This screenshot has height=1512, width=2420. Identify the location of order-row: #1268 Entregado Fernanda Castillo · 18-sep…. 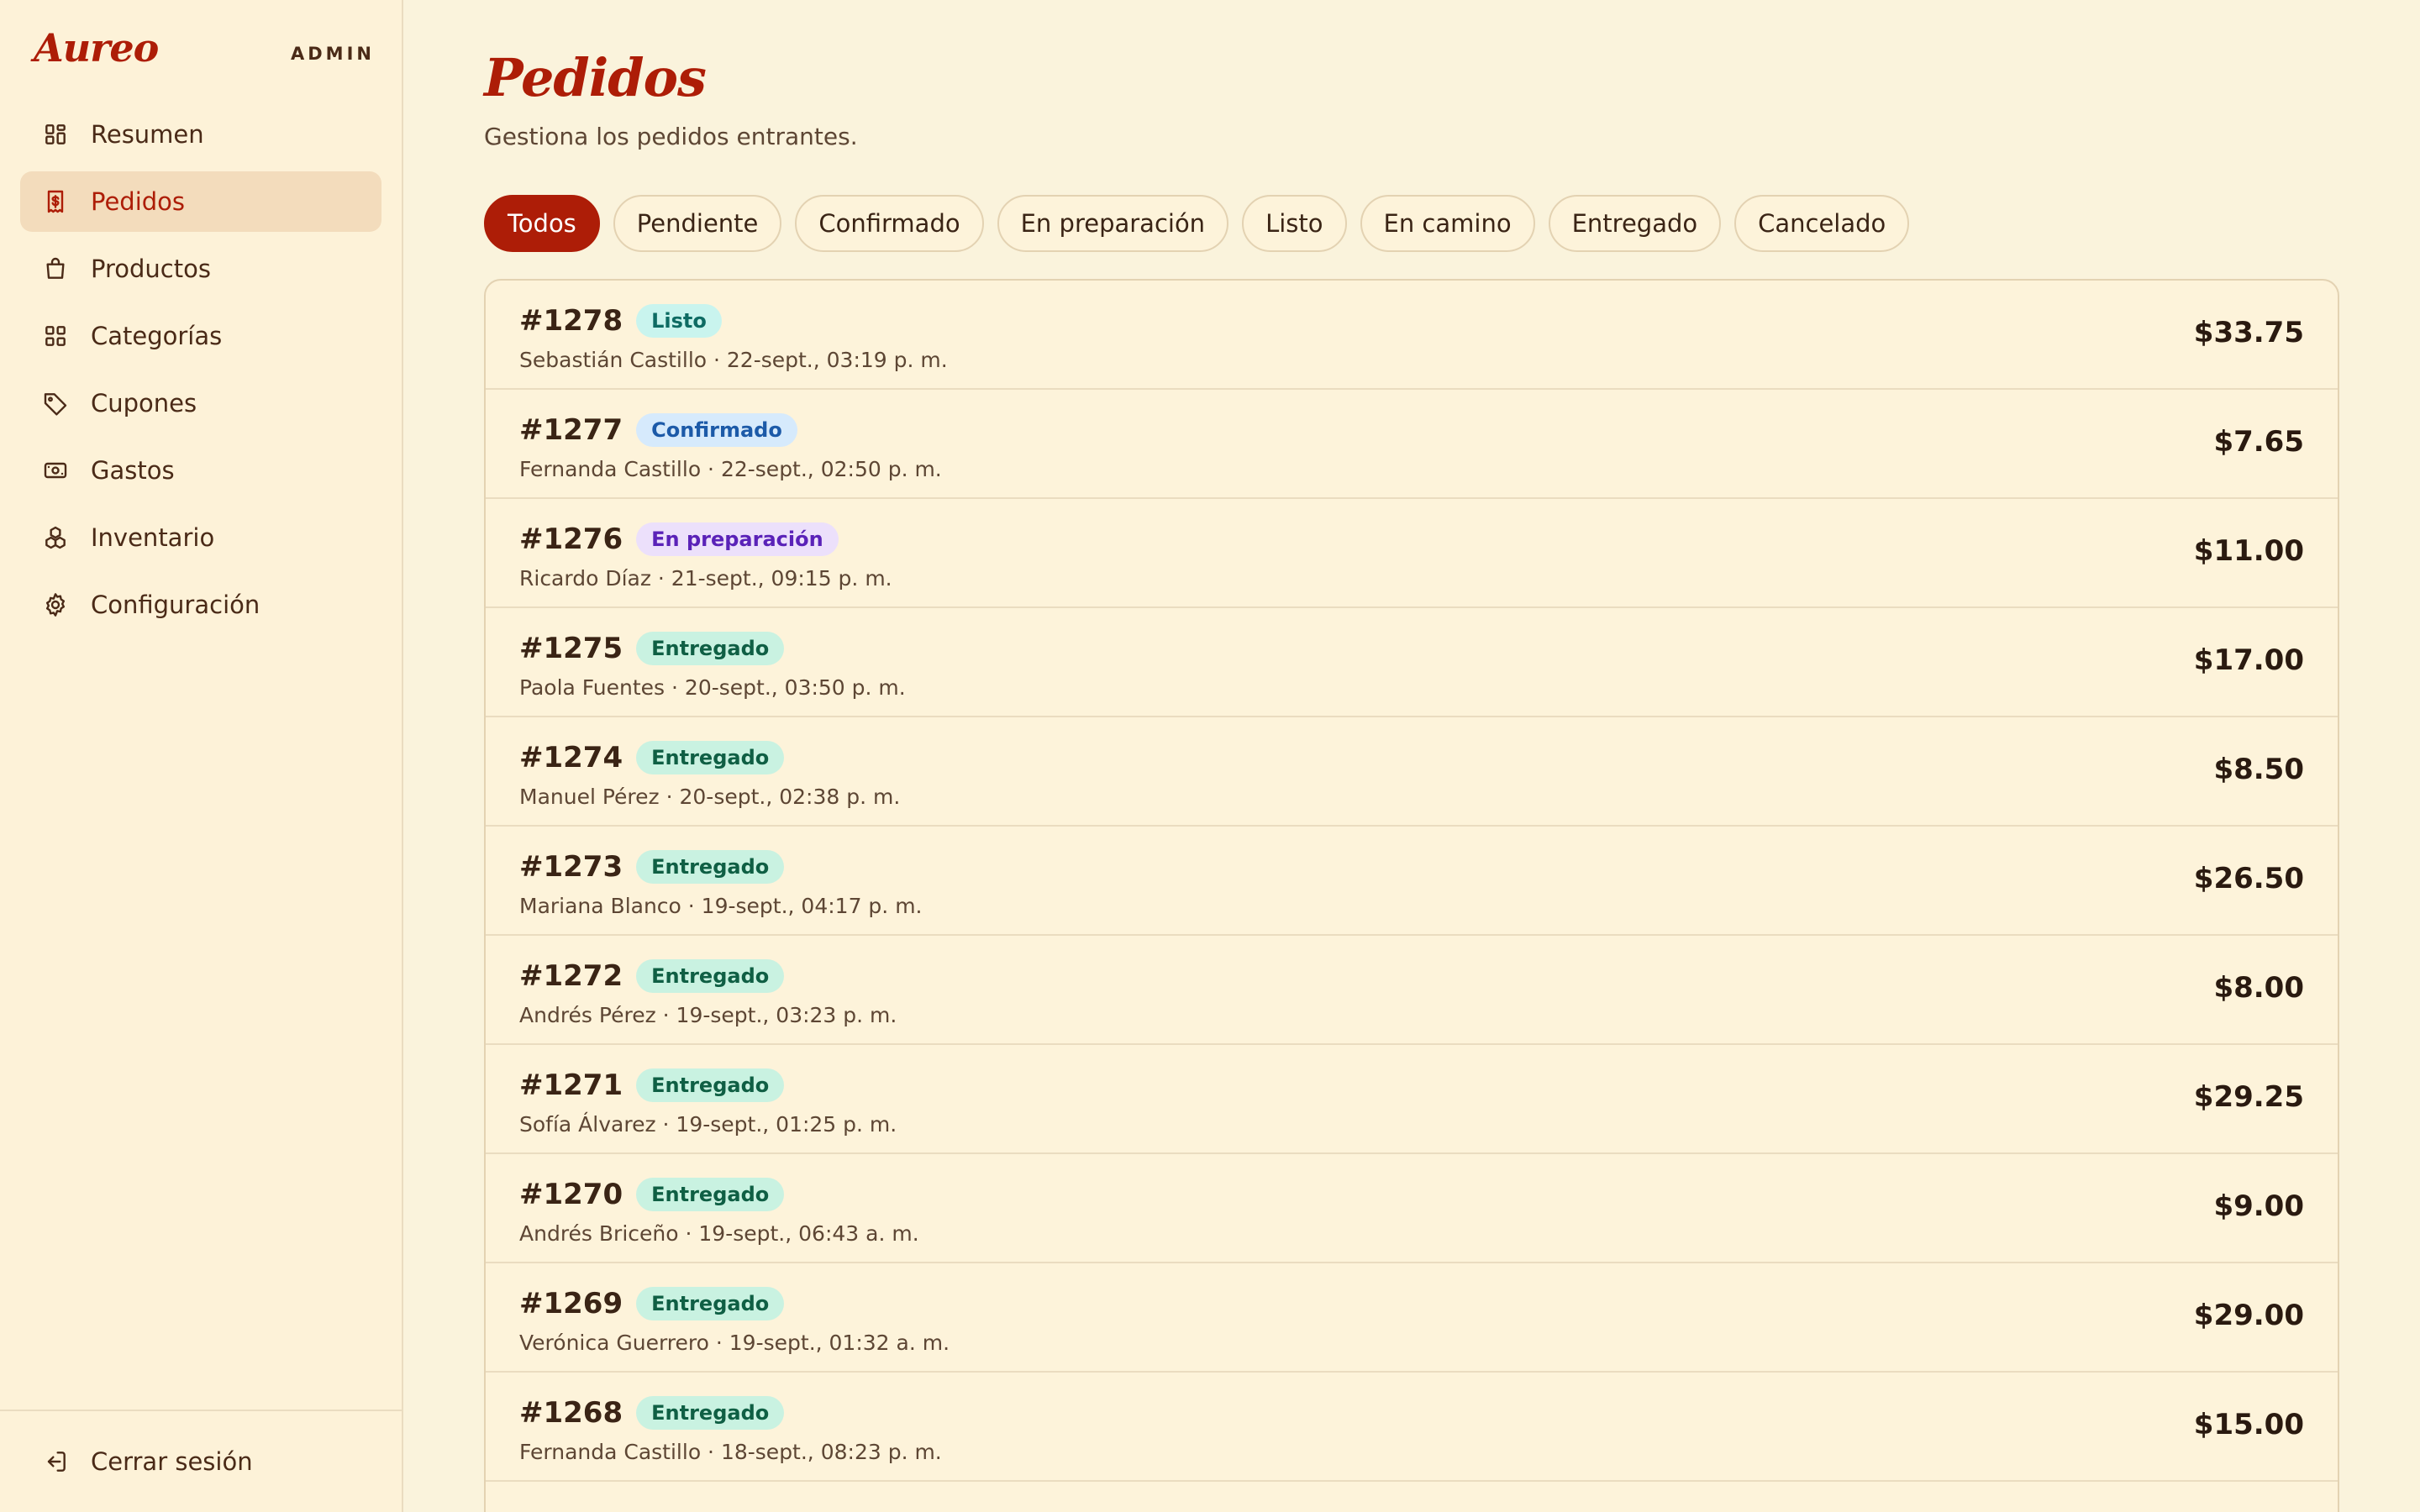
(1412, 1427).